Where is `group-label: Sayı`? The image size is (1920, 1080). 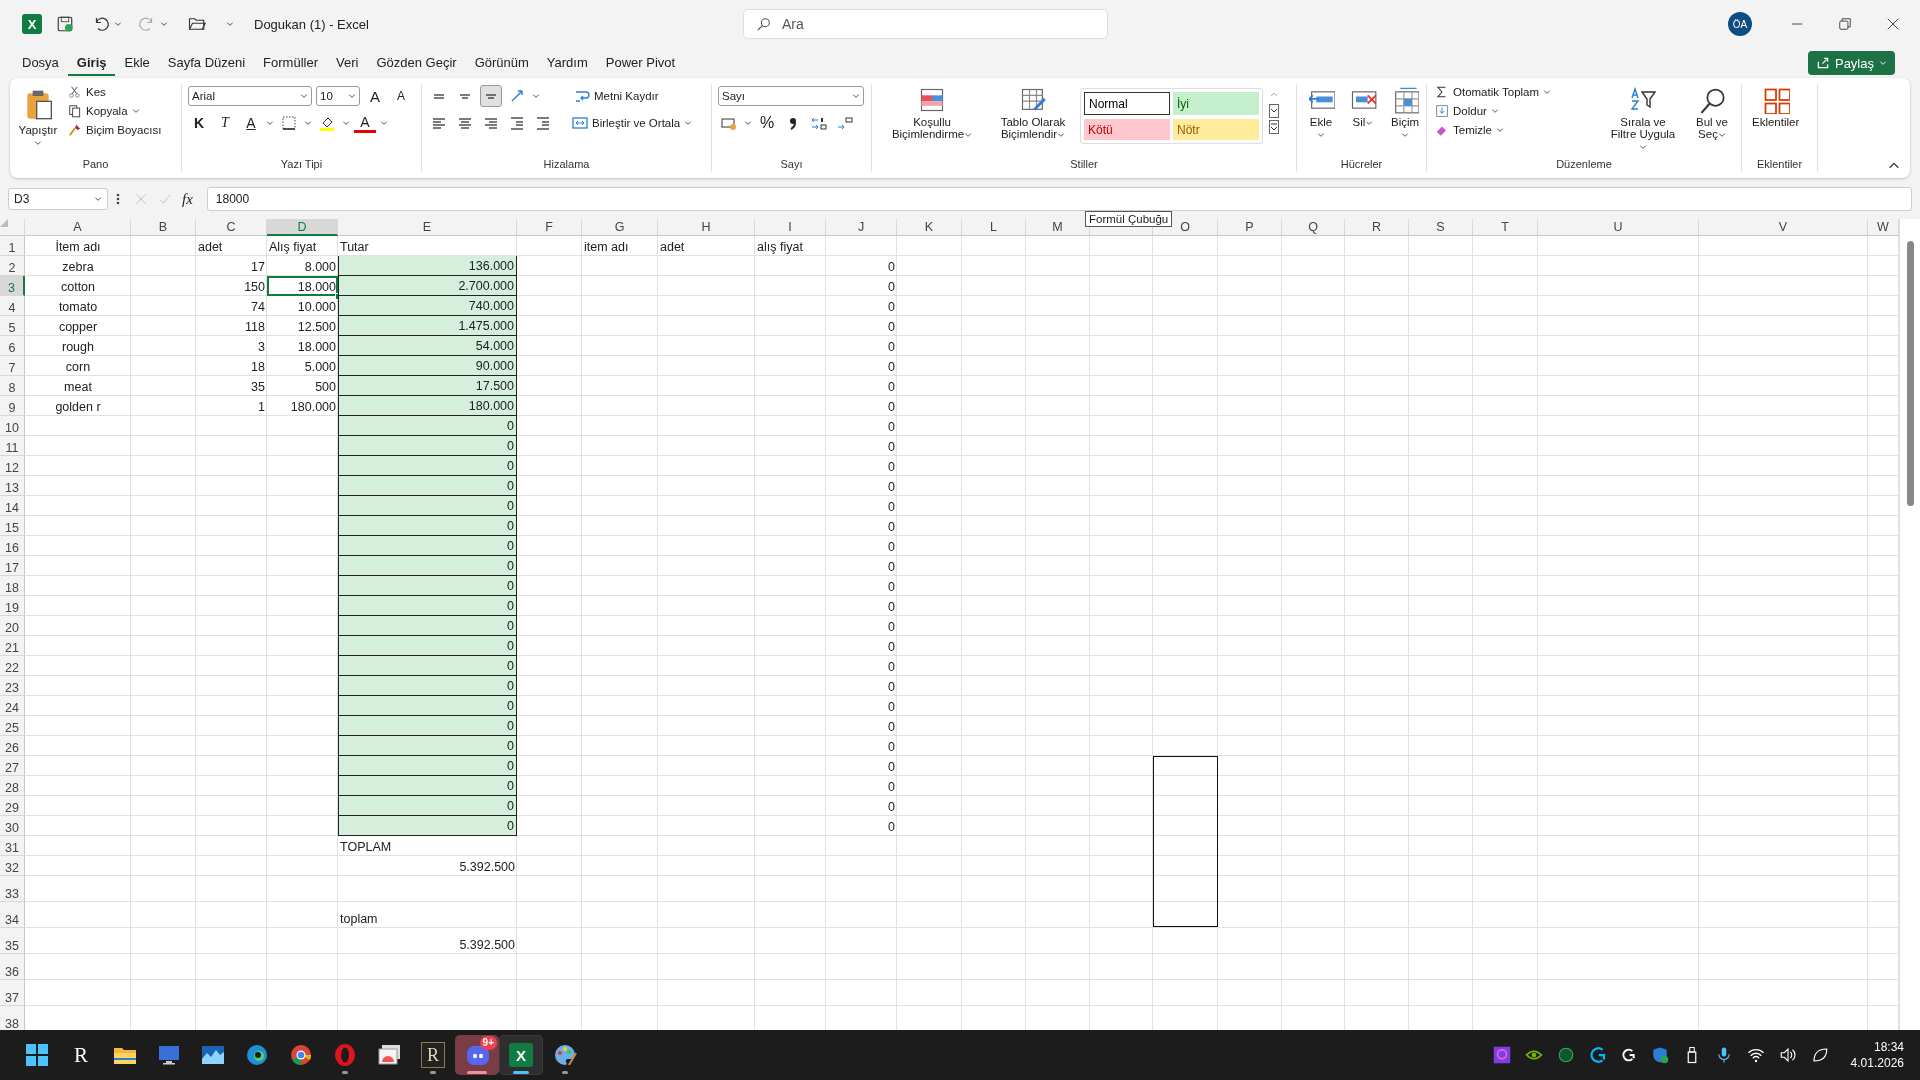
group-label: Sayı is located at coordinates (791, 165).